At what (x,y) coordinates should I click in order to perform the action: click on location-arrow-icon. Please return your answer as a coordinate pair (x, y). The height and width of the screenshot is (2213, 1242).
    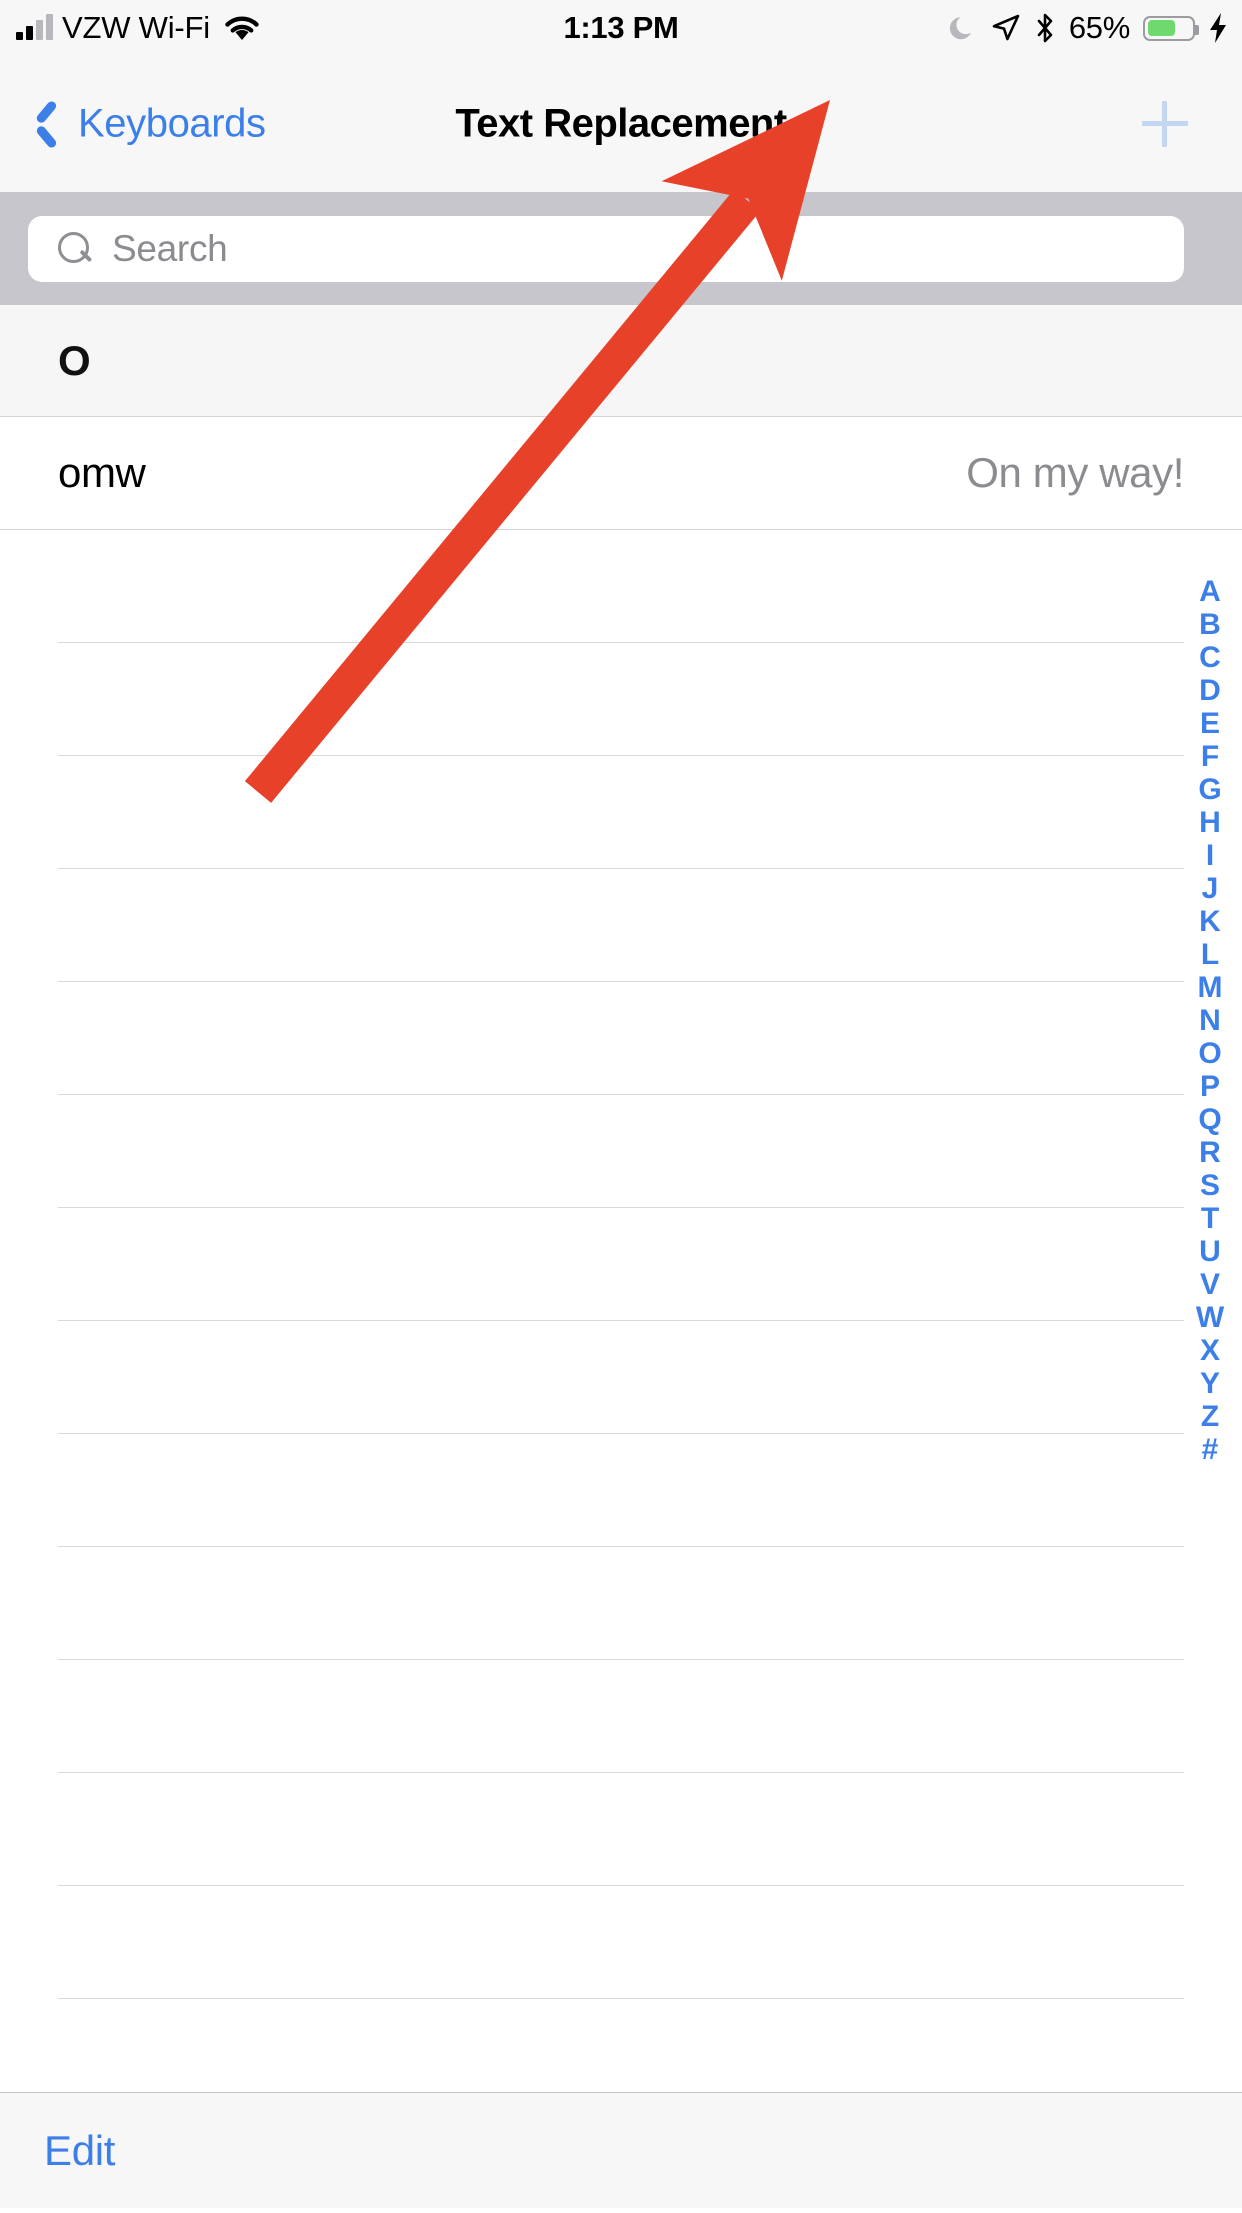
    Looking at the image, I should click on (1006, 28).